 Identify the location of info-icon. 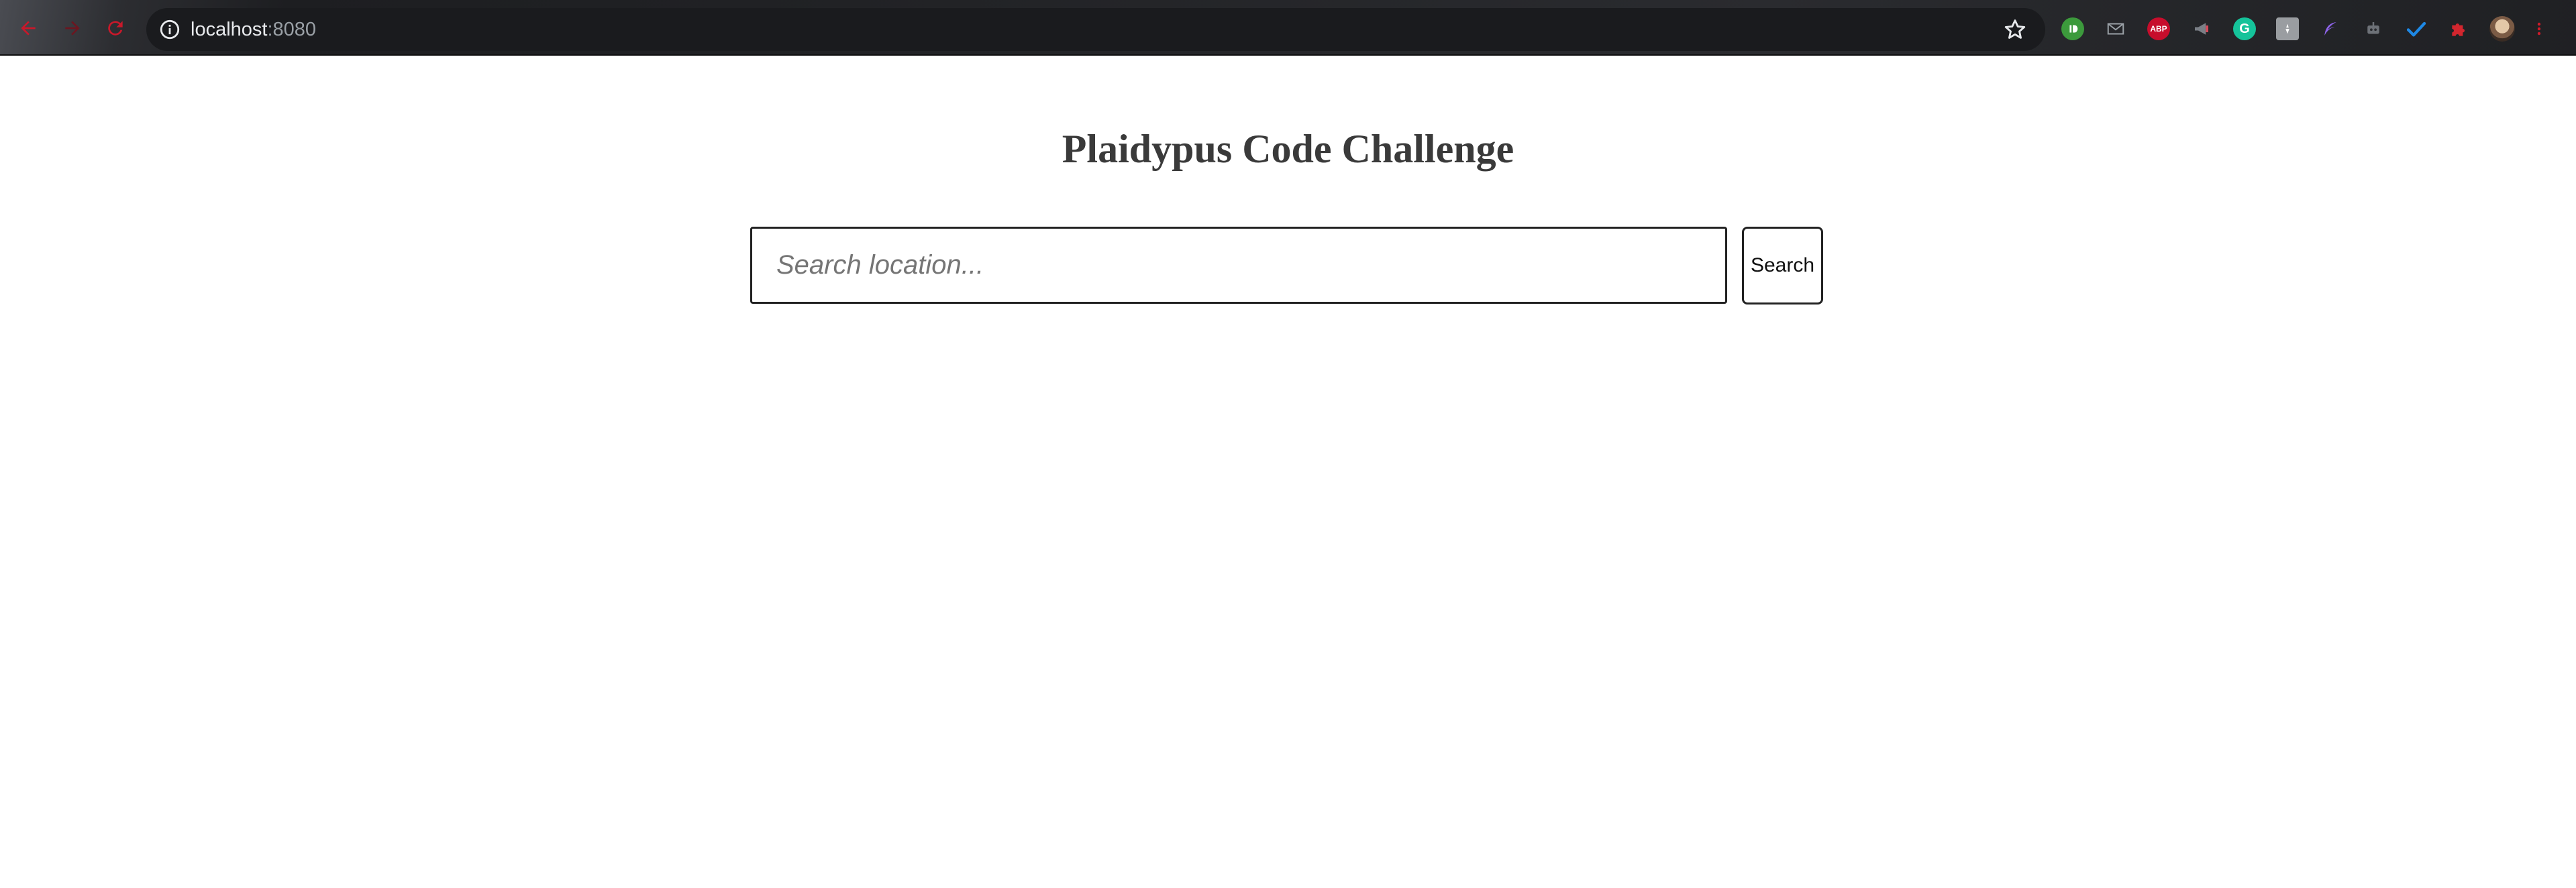
(169, 29).